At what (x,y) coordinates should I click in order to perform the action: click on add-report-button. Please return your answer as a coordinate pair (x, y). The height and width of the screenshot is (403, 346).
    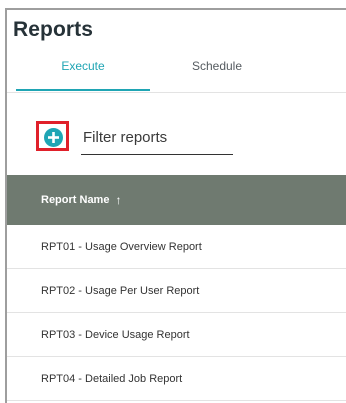
    Looking at the image, I should click on (53, 137).